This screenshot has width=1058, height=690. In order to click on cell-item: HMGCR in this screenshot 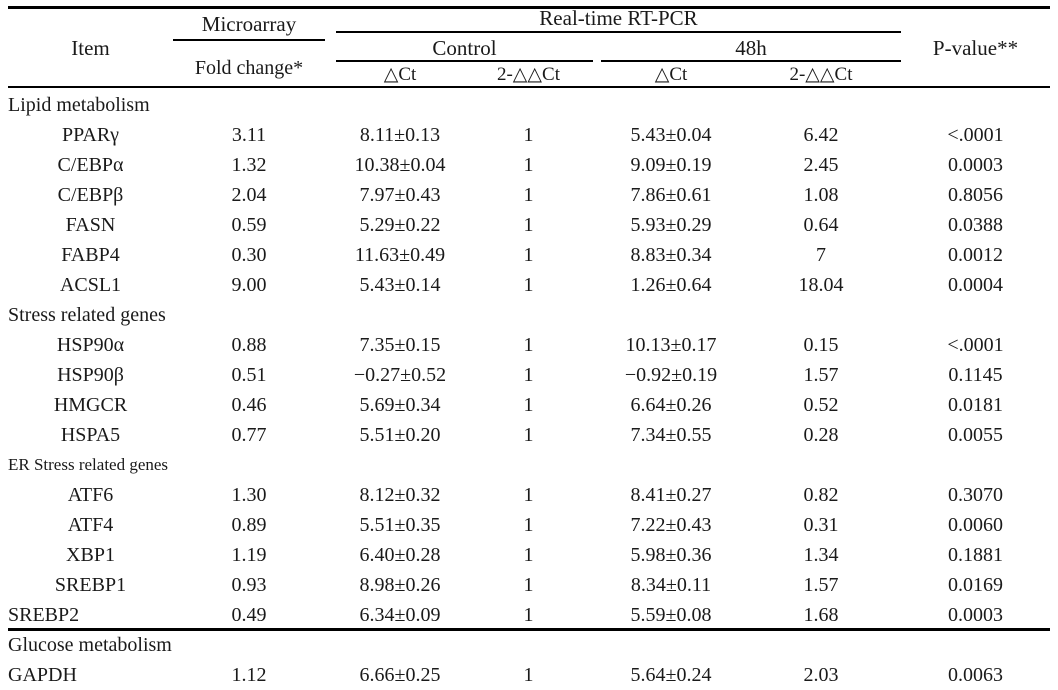, I will do `click(90, 405)`.